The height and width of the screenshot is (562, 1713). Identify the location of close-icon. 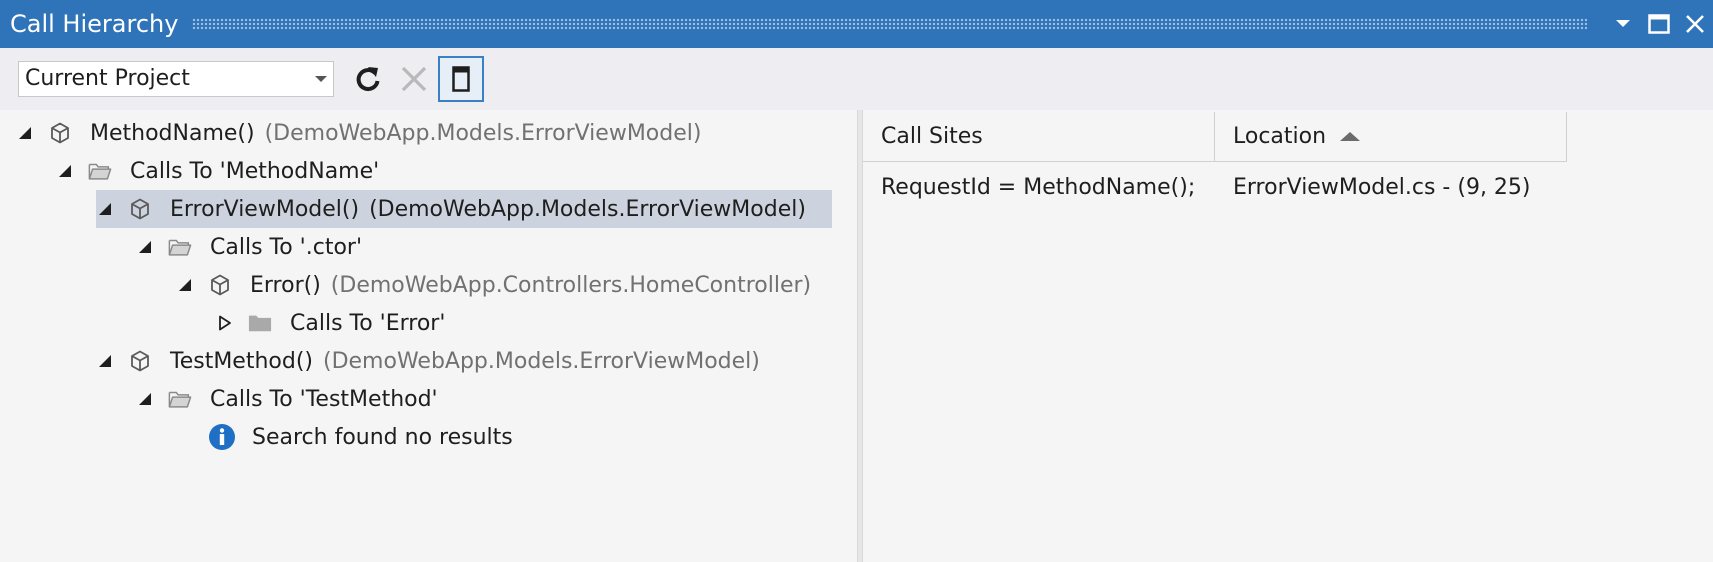
(1695, 24).